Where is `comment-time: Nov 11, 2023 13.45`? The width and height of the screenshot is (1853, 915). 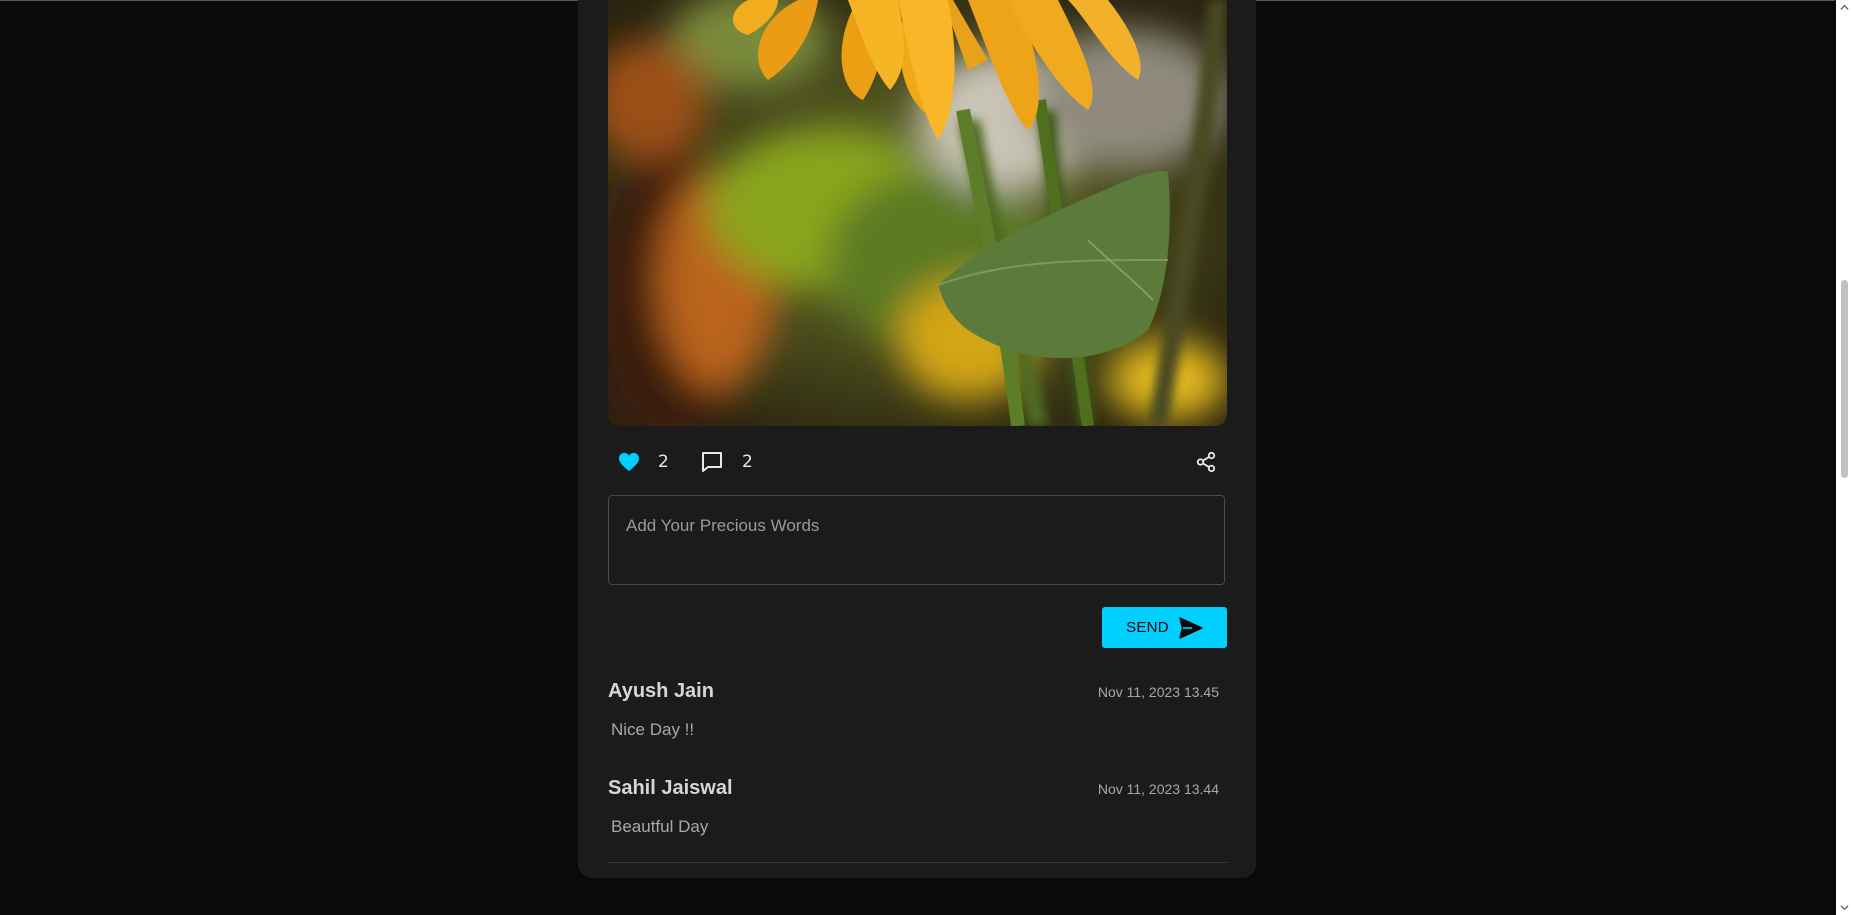
comment-time: Nov 11, 2023 13.45 is located at coordinates (1158, 692).